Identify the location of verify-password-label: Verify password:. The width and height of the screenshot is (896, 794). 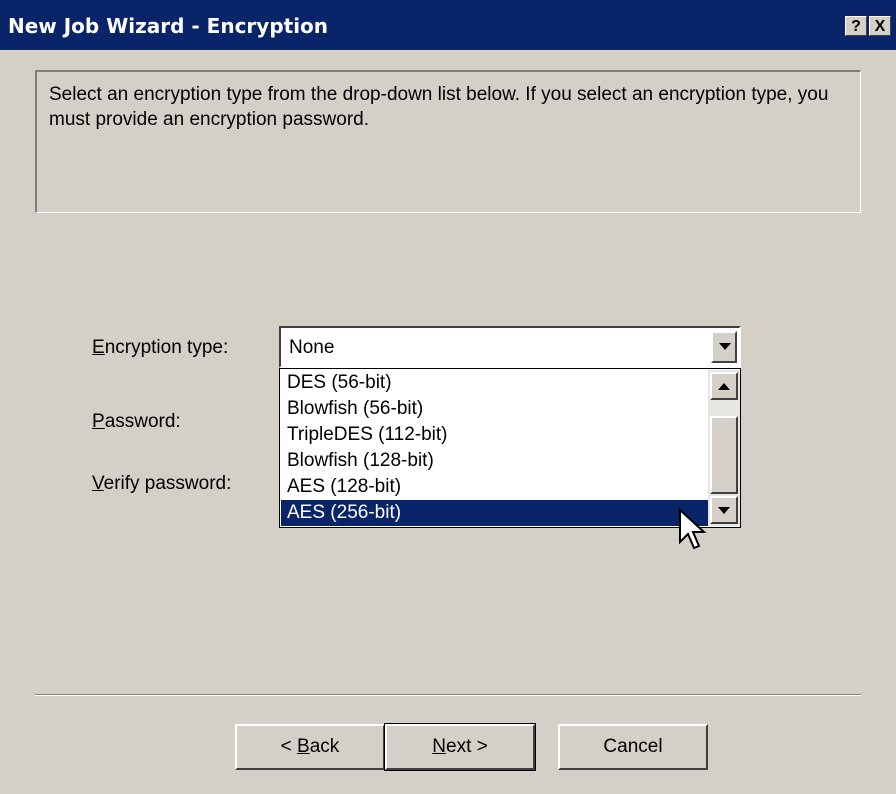
(162, 483).